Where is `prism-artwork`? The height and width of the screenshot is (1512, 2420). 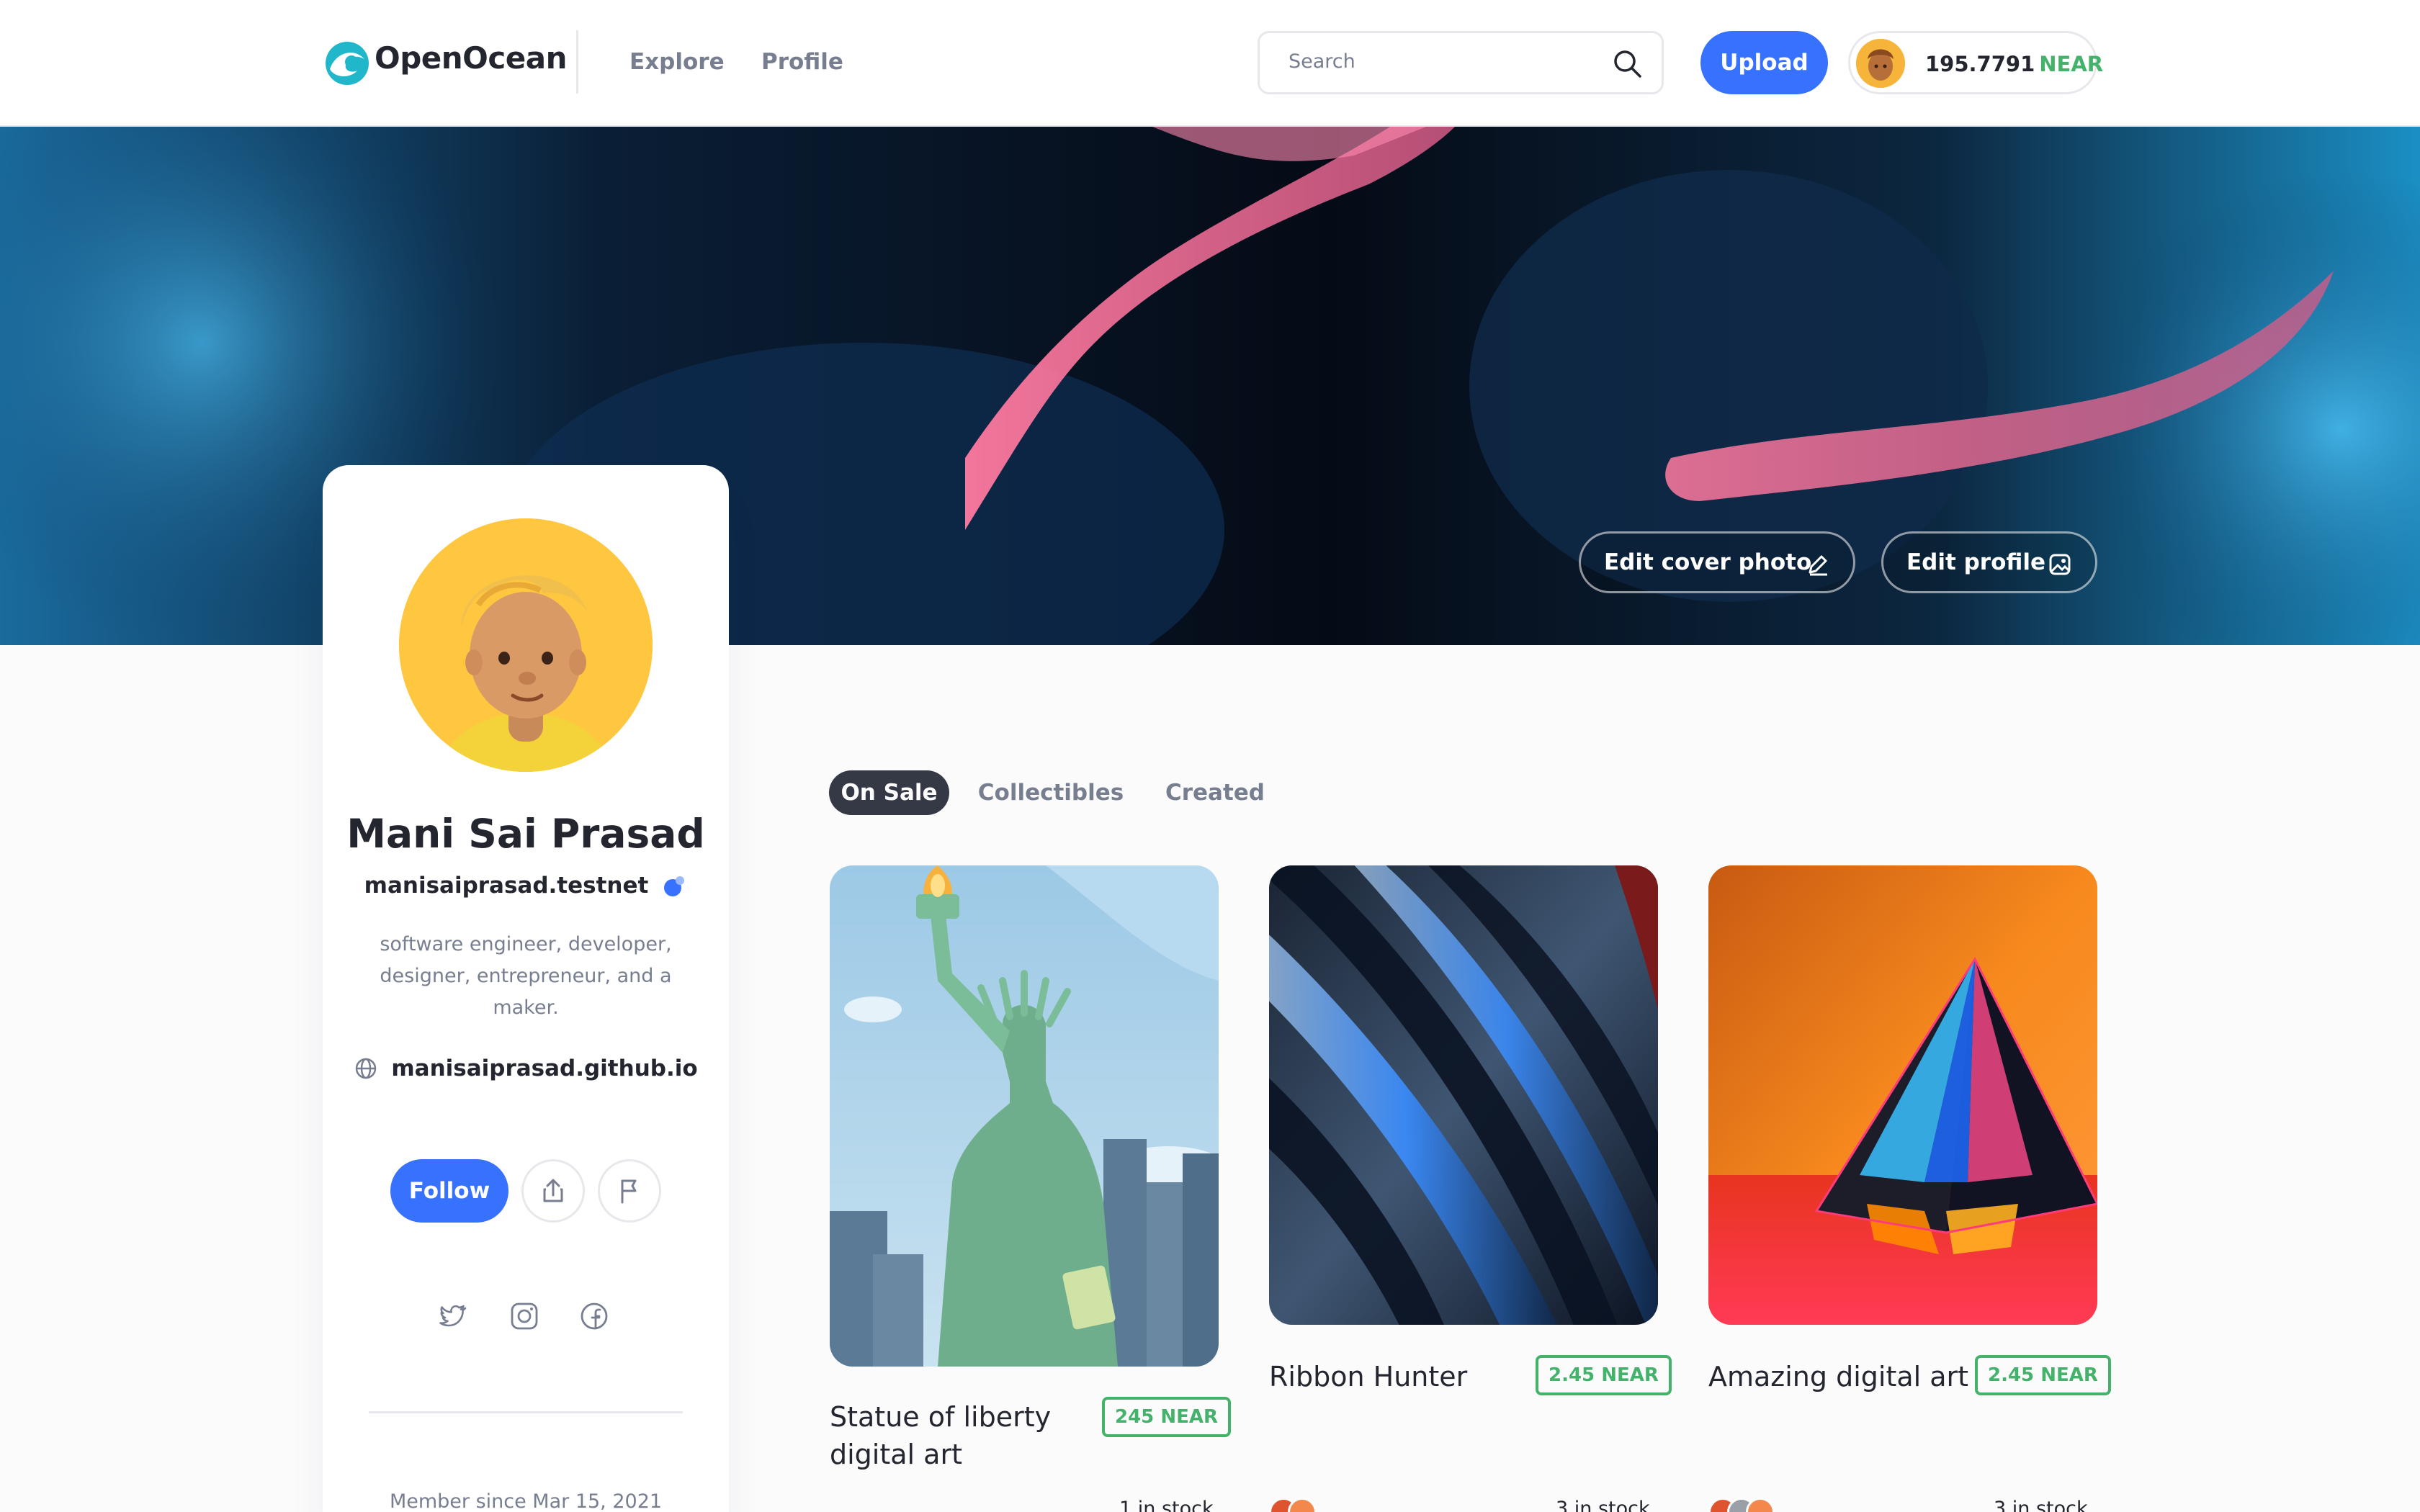 prism-artwork is located at coordinates (1903, 1095).